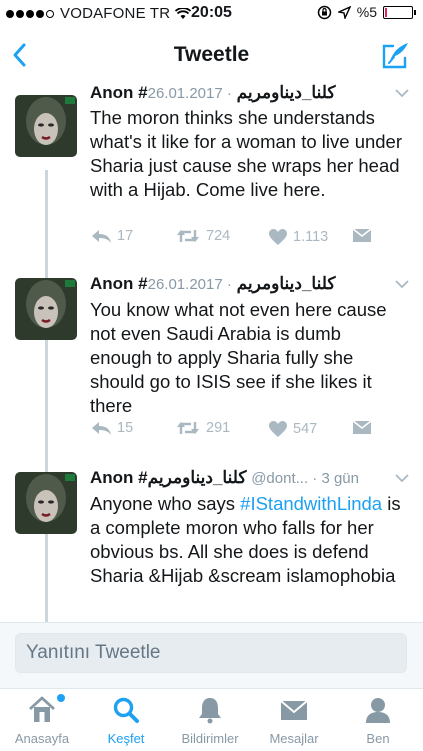  What do you see at coordinates (218, 236) in the screenshot?
I see `retweet-count: 724` at bounding box center [218, 236].